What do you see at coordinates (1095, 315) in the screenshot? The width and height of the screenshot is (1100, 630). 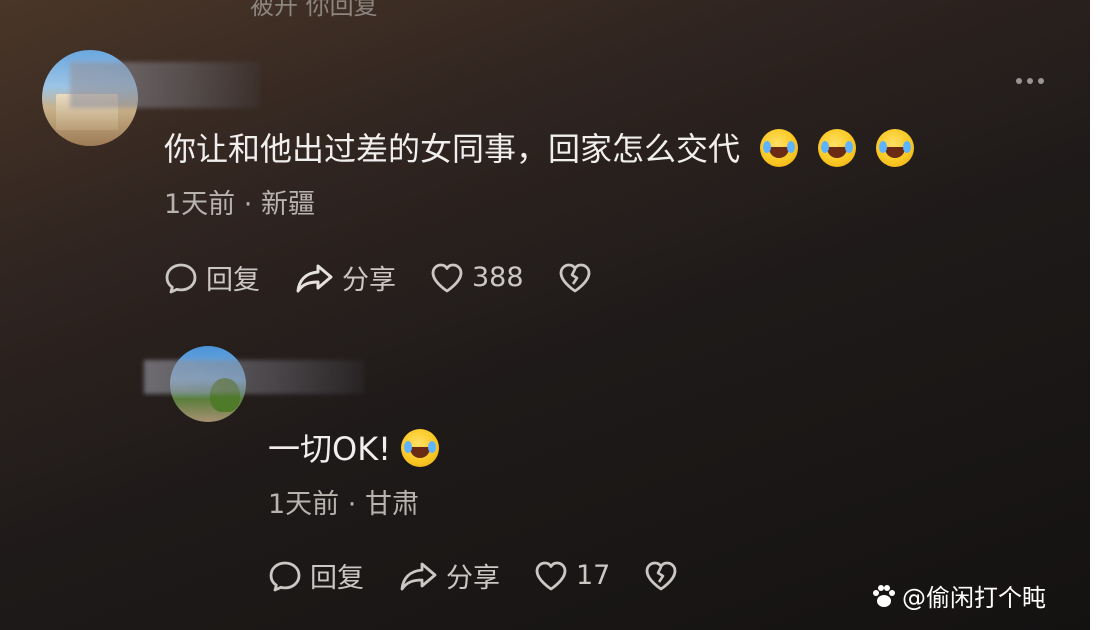 I see `right-edge-strip` at bounding box center [1095, 315].